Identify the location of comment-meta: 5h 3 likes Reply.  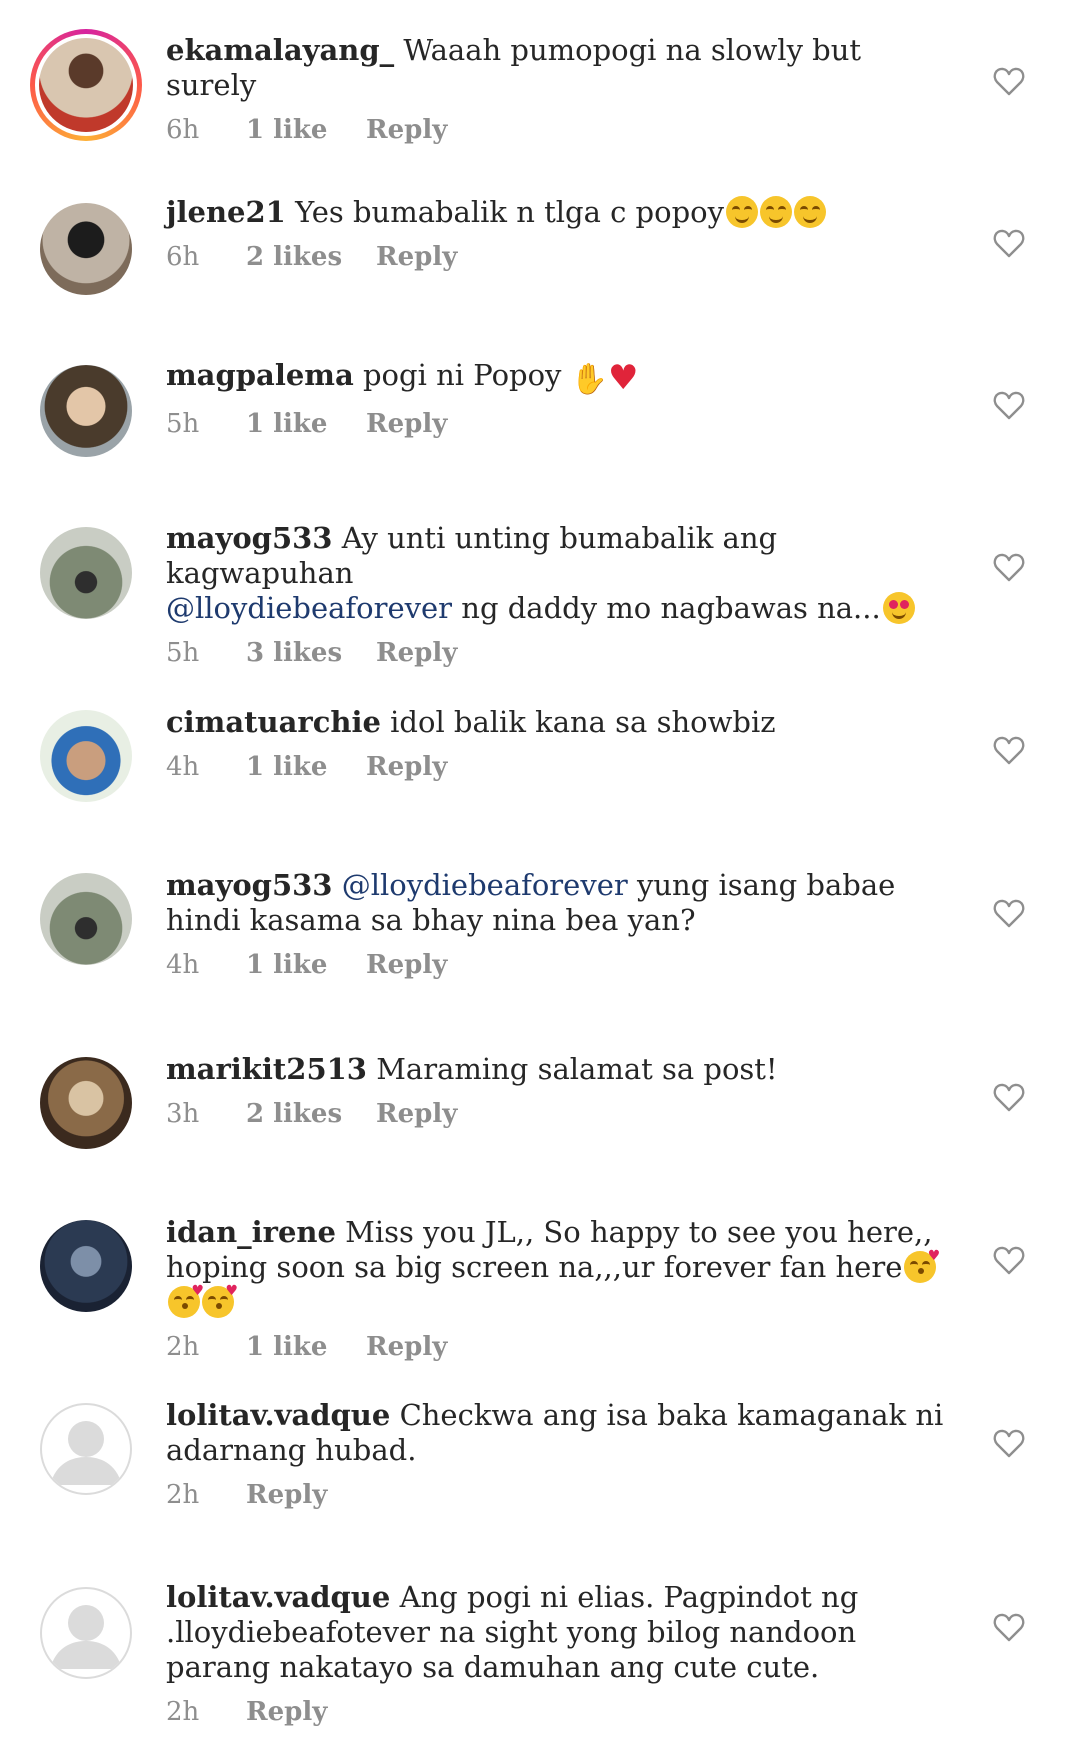
(561, 653).